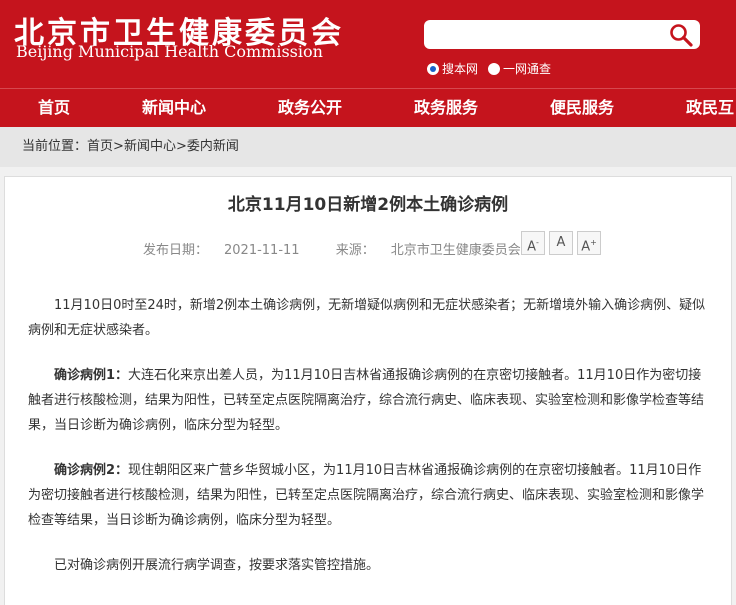 The image size is (736, 605). Describe the element at coordinates (710, 108) in the screenshot. I see `nav-item-interaction: 政民互` at that location.